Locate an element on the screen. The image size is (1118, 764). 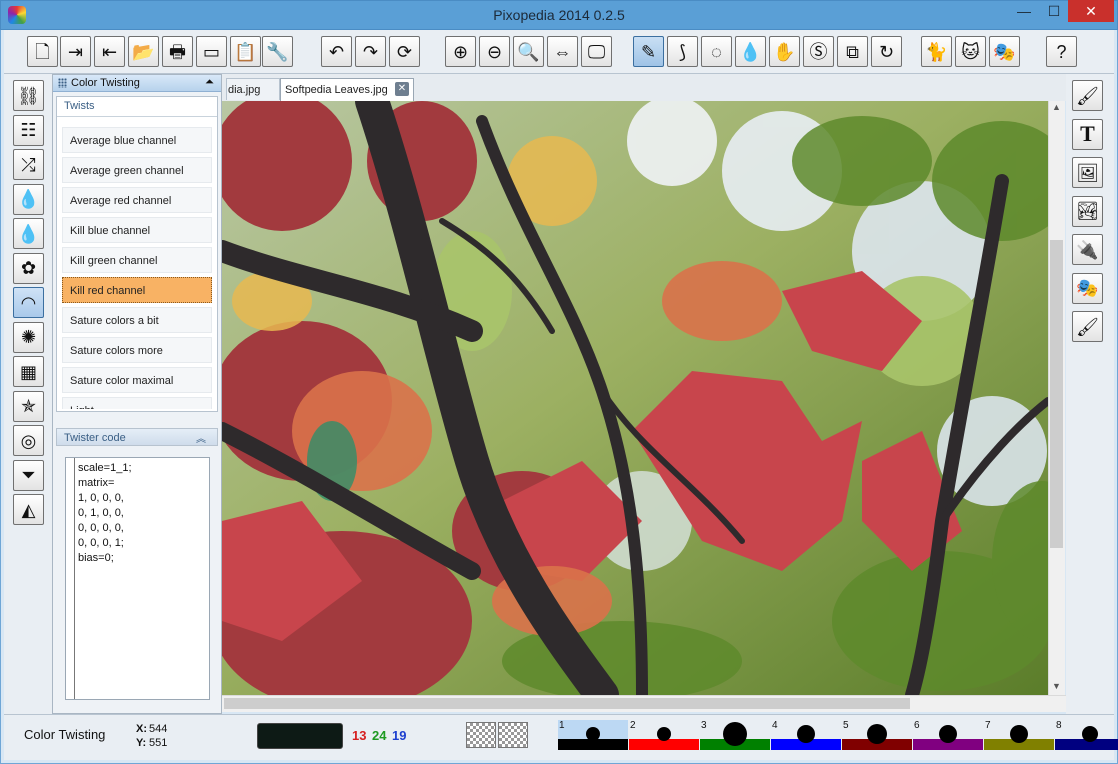
drop-number-icon: 💧 is located at coordinates (28, 233).